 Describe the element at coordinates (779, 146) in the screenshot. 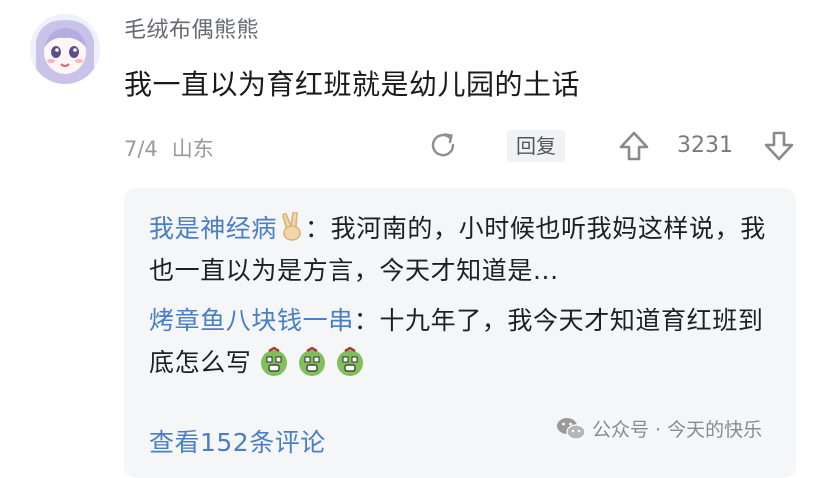

I see `thumb-down-icon` at that location.